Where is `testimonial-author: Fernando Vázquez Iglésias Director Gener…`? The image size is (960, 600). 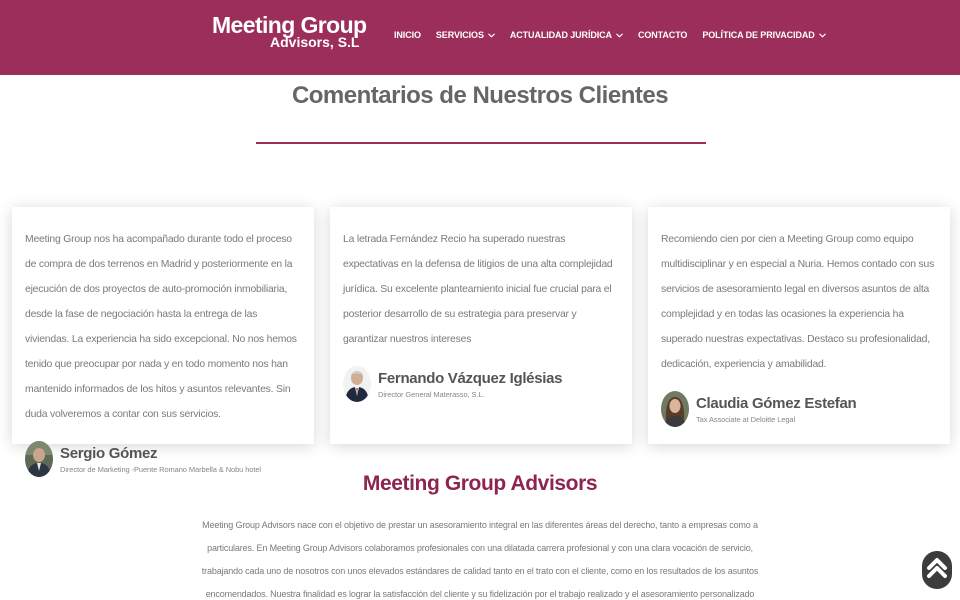 testimonial-author: Fernando Vázquez Iglésias Director Gener… is located at coordinates (481, 384).